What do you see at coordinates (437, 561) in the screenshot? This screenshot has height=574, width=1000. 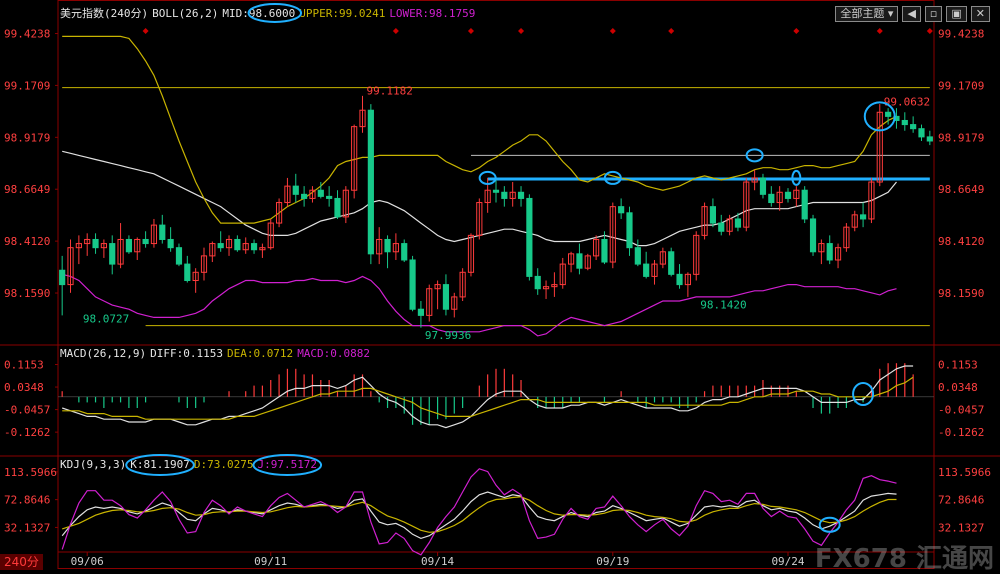 I see `date-tick-label: 09/14` at bounding box center [437, 561].